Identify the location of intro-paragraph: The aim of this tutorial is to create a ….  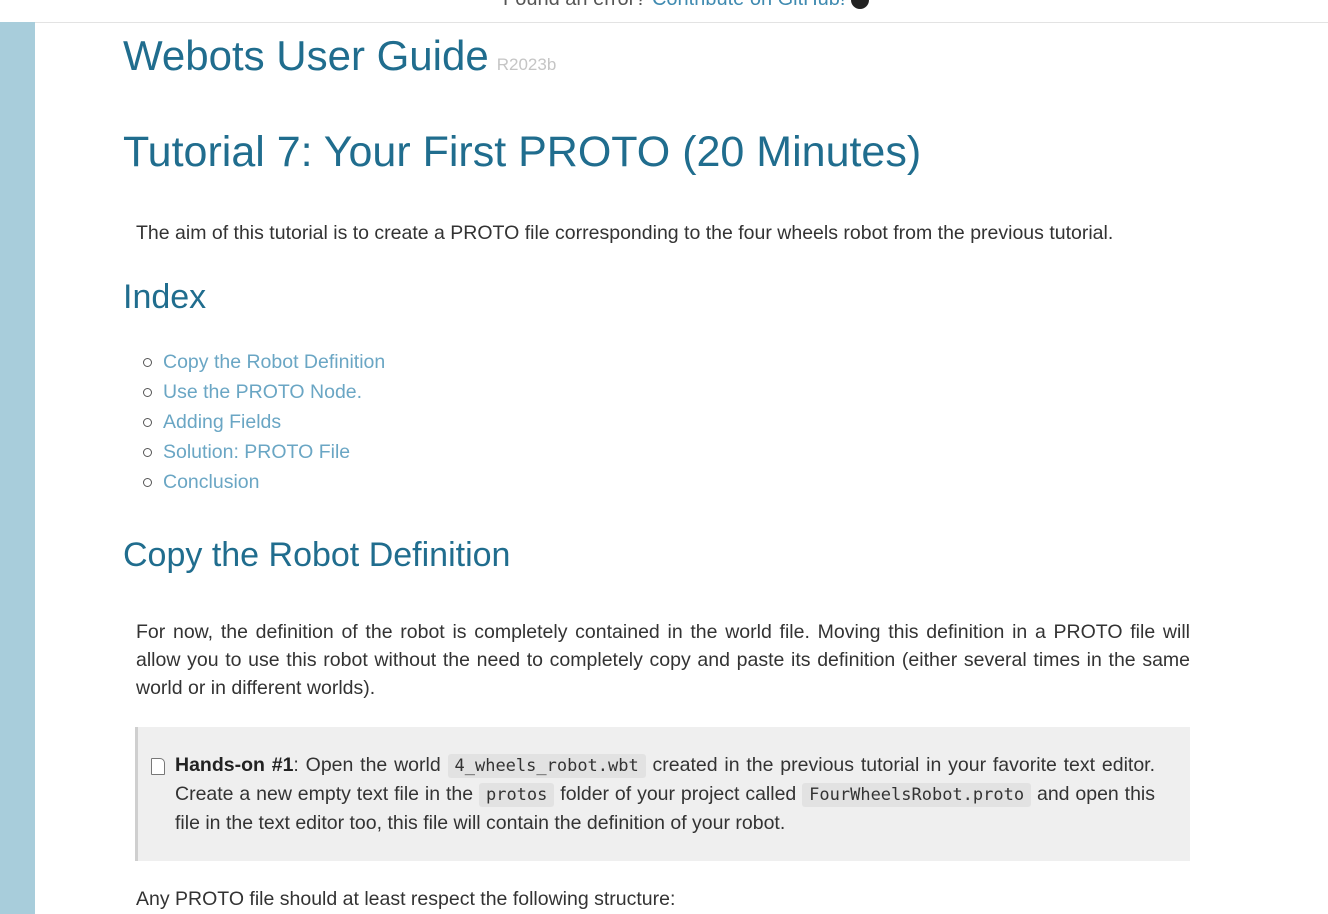
(625, 233).